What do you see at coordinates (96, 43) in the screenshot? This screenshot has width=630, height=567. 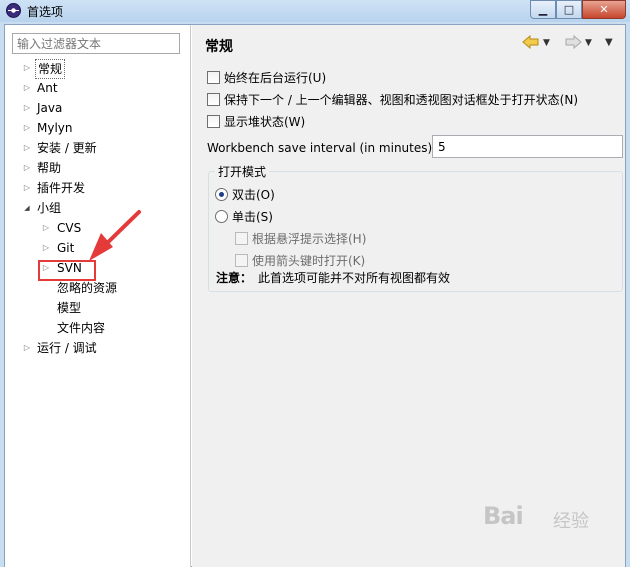 I see `filter-input` at bounding box center [96, 43].